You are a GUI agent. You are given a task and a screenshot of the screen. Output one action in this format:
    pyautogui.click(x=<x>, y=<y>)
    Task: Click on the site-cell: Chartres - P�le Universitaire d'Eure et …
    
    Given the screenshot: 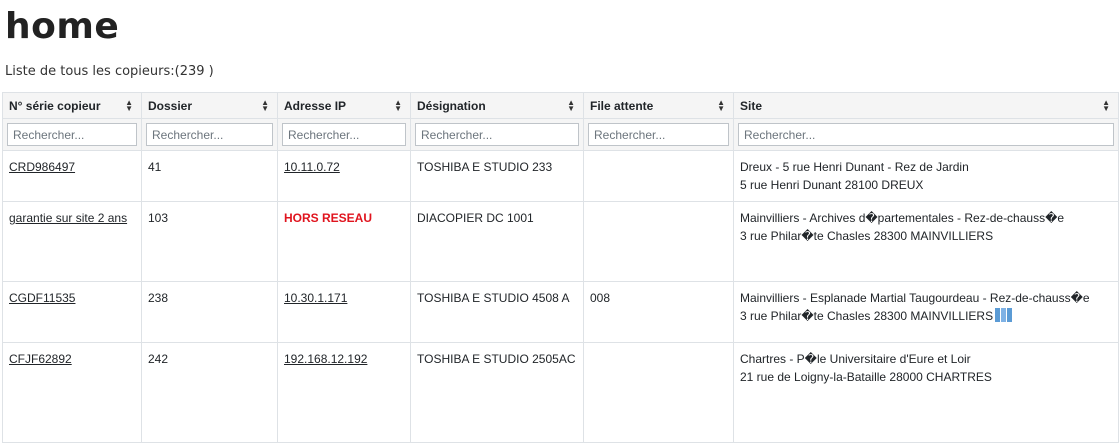 What is the action you would take?
    pyautogui.click(x=926, y=392)
    